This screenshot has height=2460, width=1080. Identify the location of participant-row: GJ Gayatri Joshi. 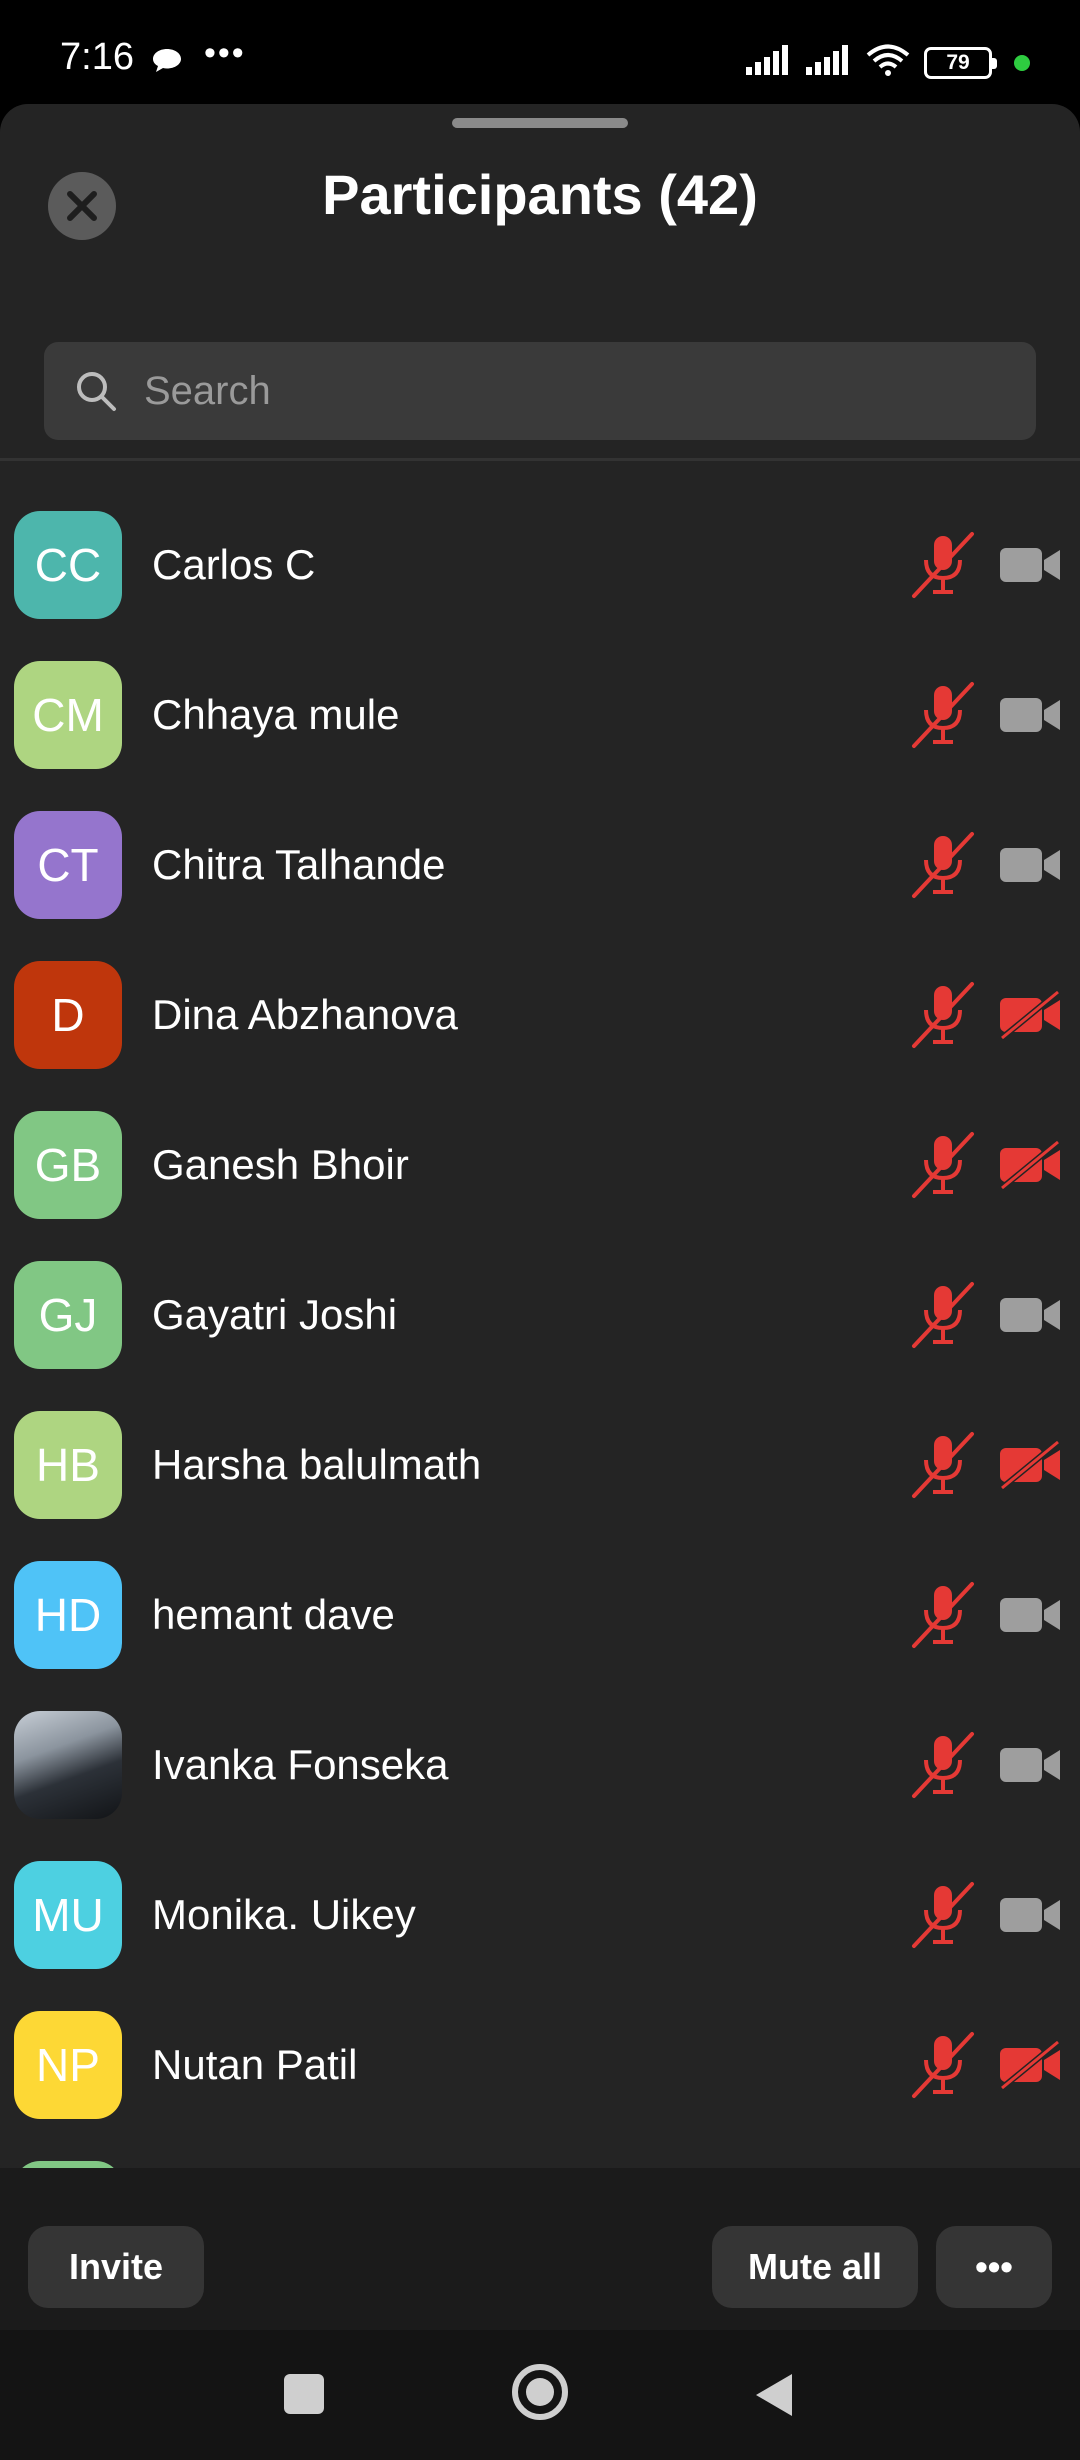
(540, 1315).